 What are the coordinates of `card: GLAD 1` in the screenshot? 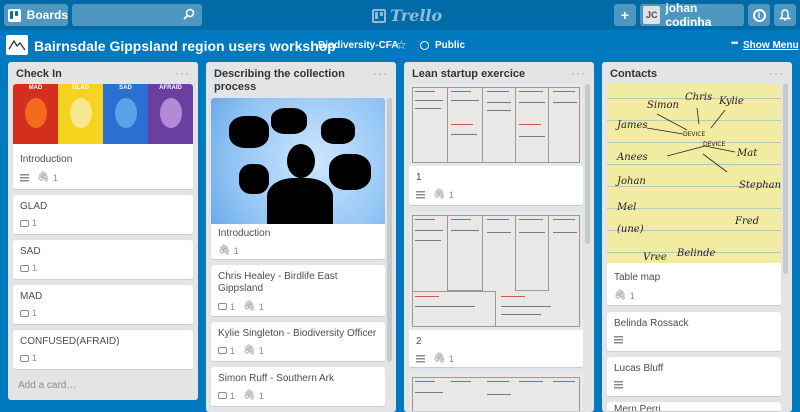 It's located at (103, 215).